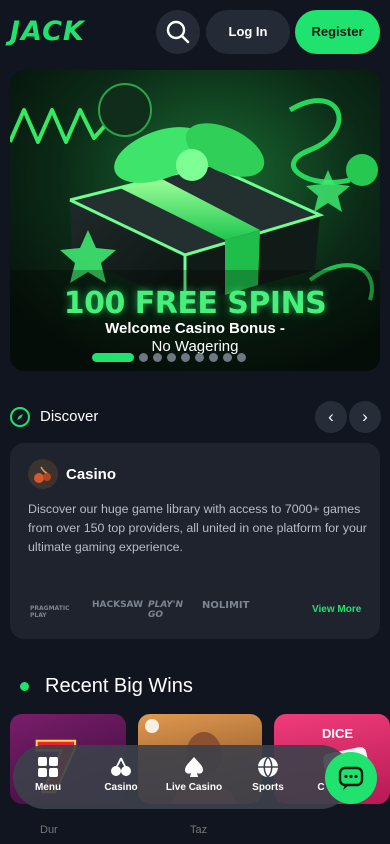  Describe the element at coordinates (24, 686) in the screenshot. I see `live-indicator` at that location.